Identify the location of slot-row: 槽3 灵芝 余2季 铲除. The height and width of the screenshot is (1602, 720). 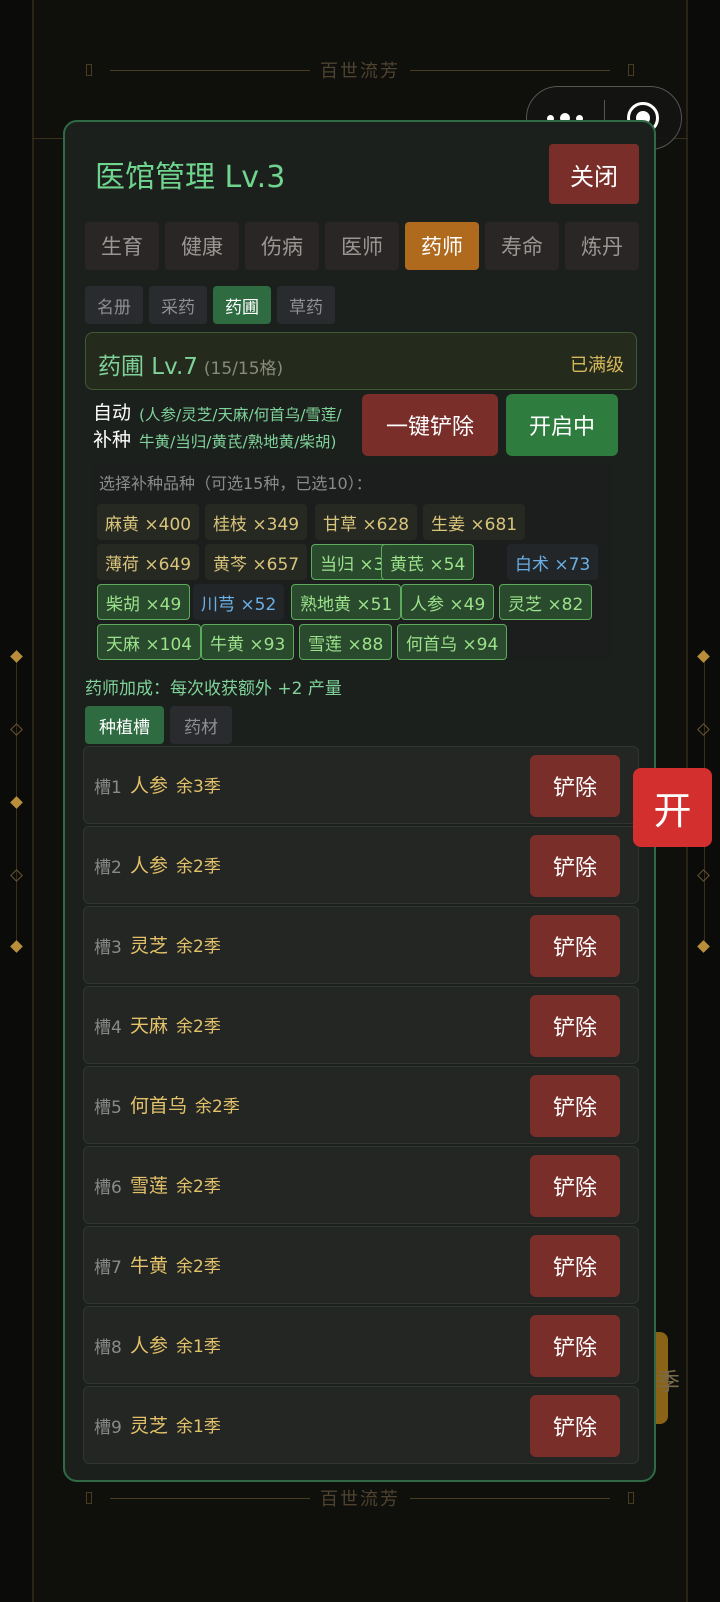
(361, 945).